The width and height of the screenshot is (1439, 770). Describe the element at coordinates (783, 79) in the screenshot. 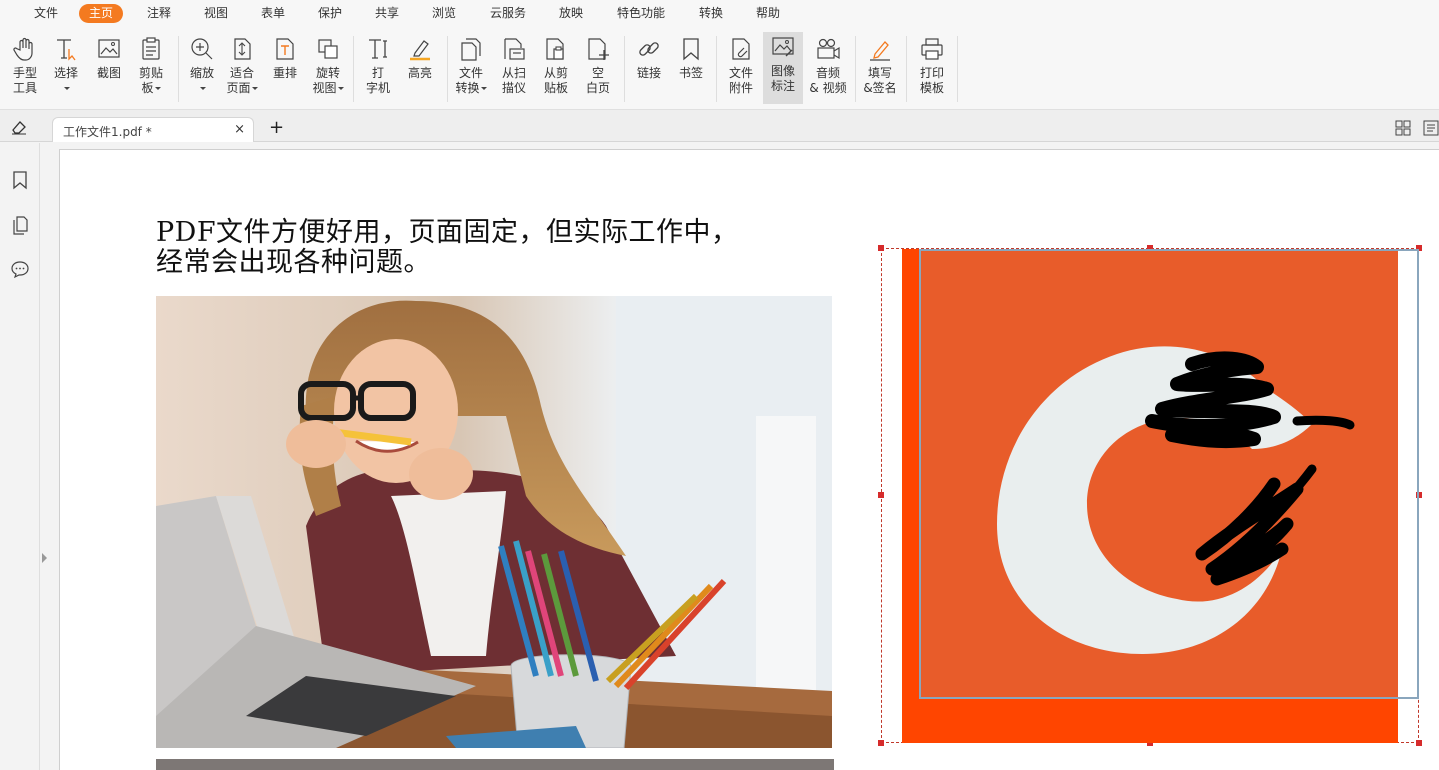

I see `image-annotation-label: 图像 标注` at that location.